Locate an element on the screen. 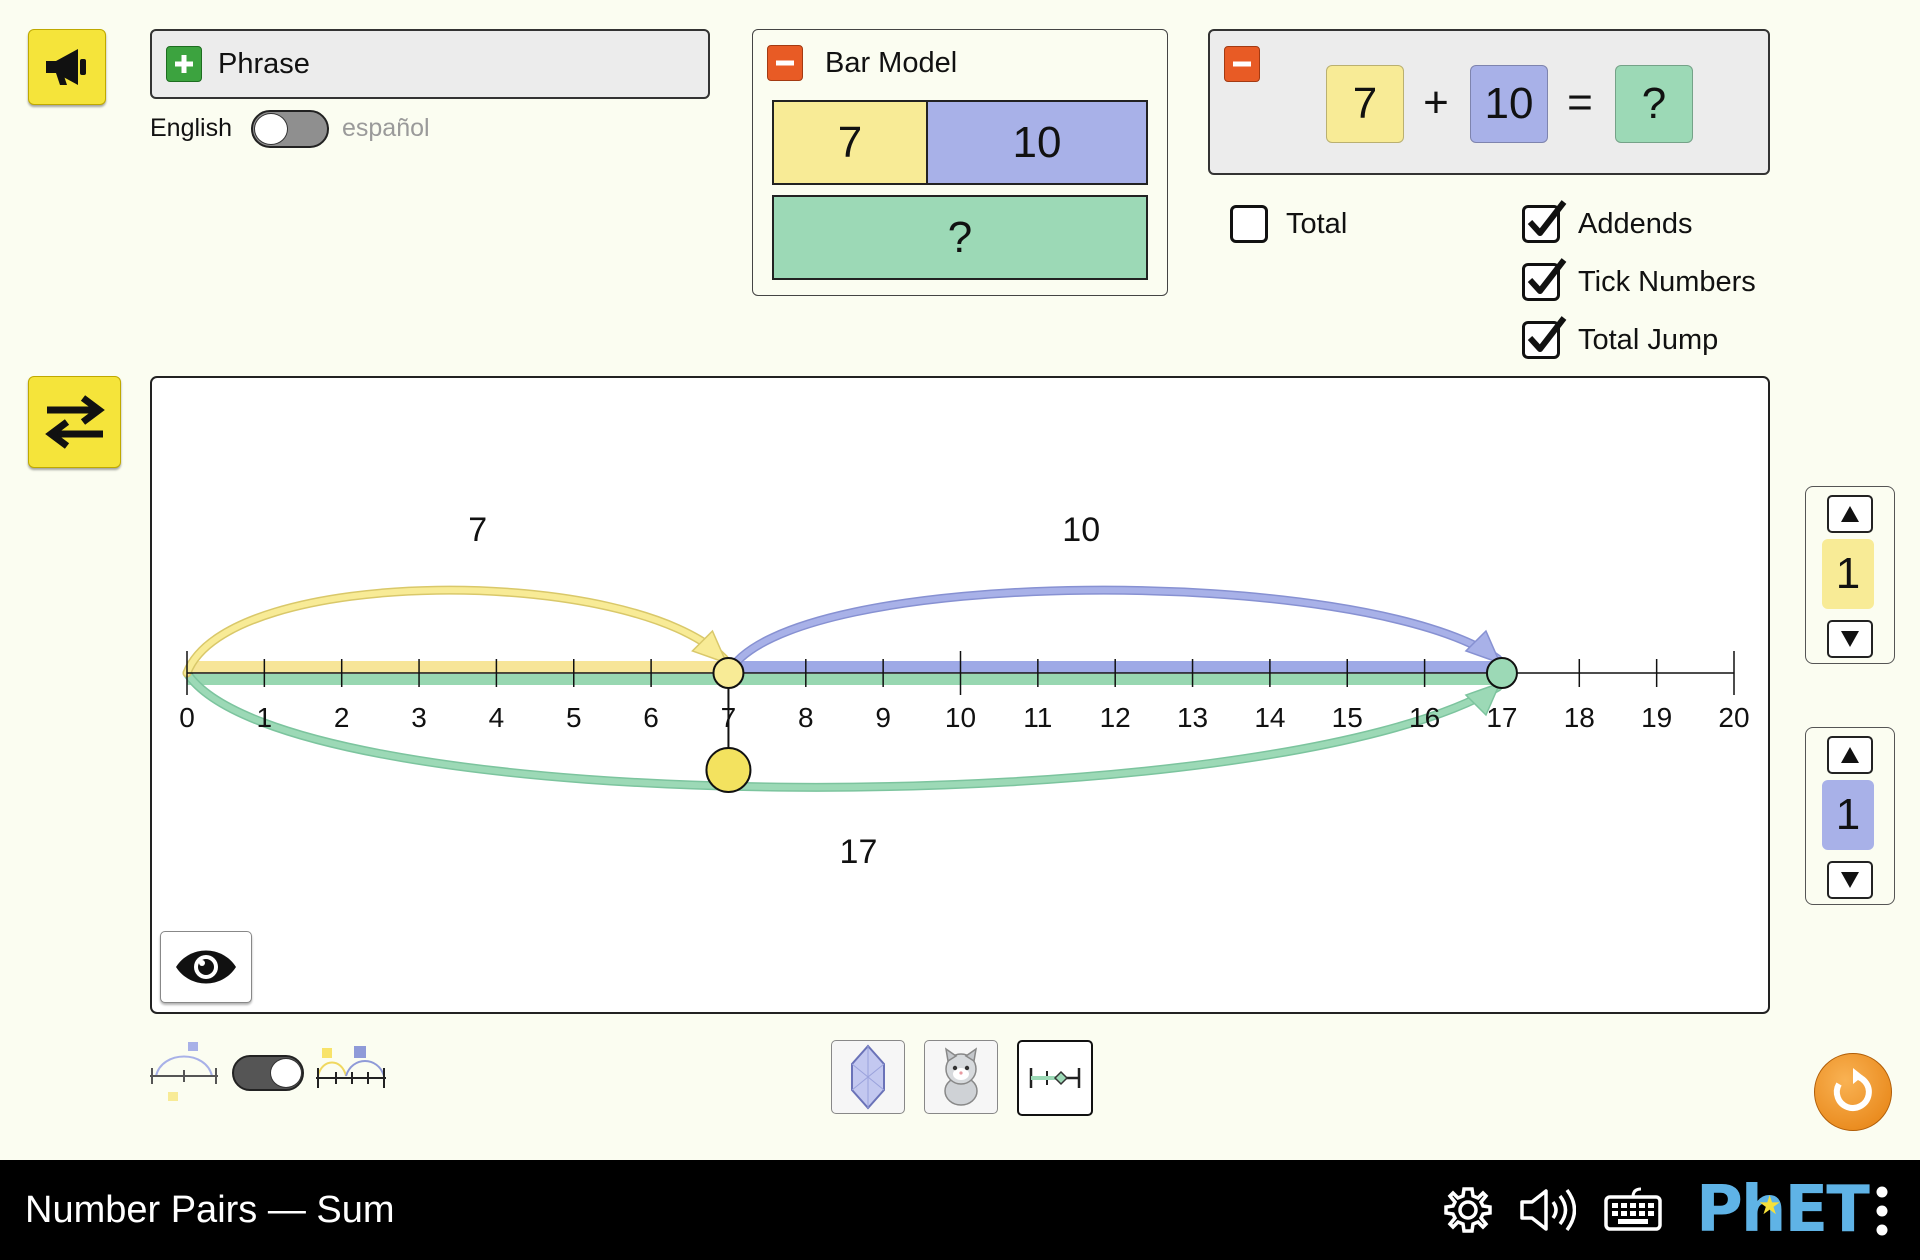  bar-total: ? is located at coordinates (960, 237).